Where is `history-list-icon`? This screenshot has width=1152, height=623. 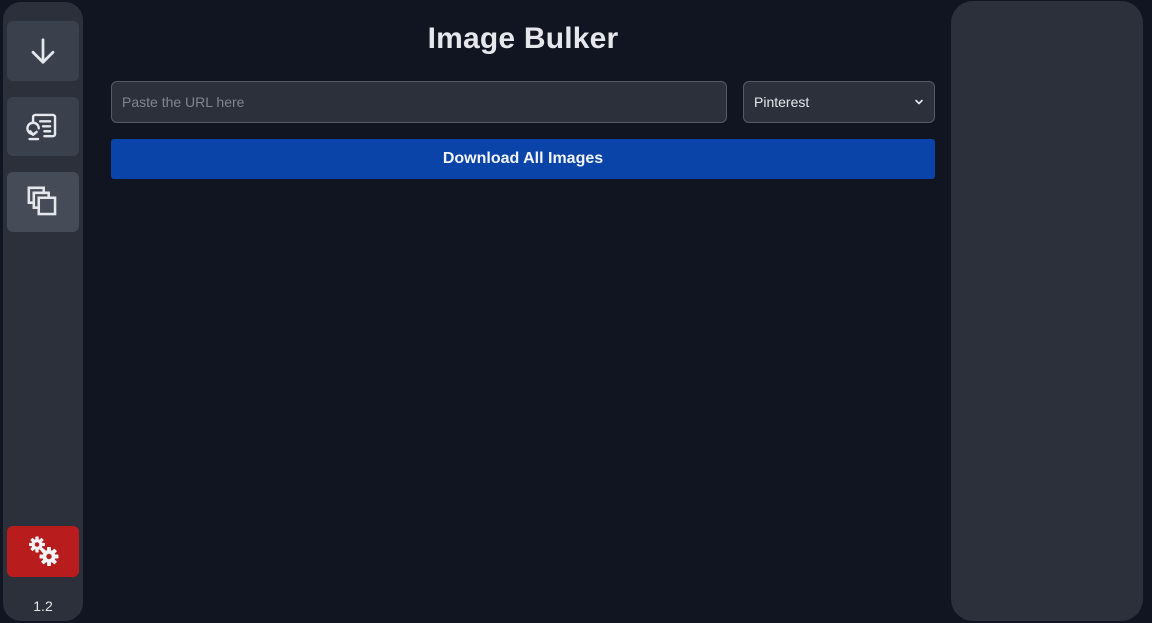
history-list-icon is located at coordinates (41, 126).